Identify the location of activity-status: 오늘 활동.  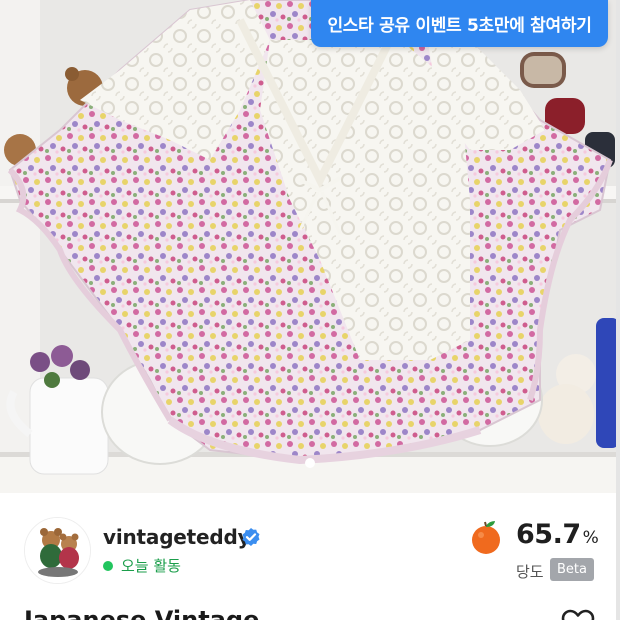
(151, 566).